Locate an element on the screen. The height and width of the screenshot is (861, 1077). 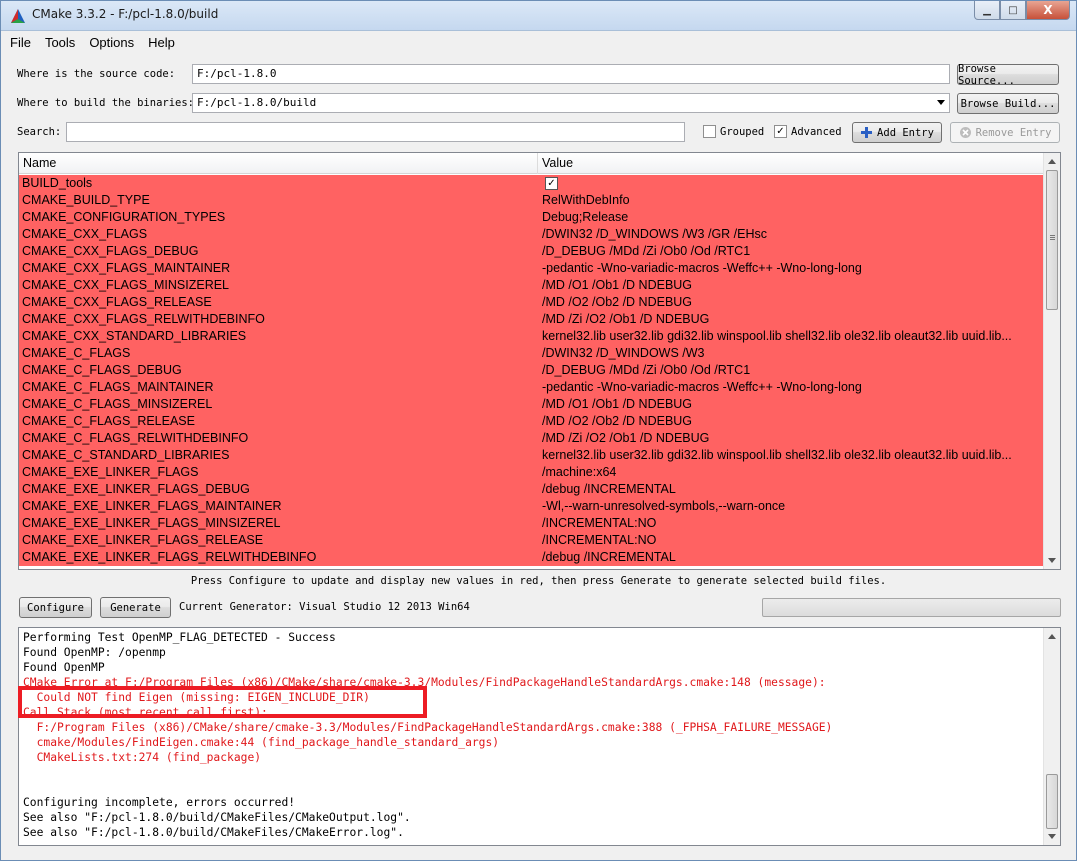
entry-value: /DWIN32 /D_WINDOWS /W3 /GR /EHsc is located at coordinates (792, 234).